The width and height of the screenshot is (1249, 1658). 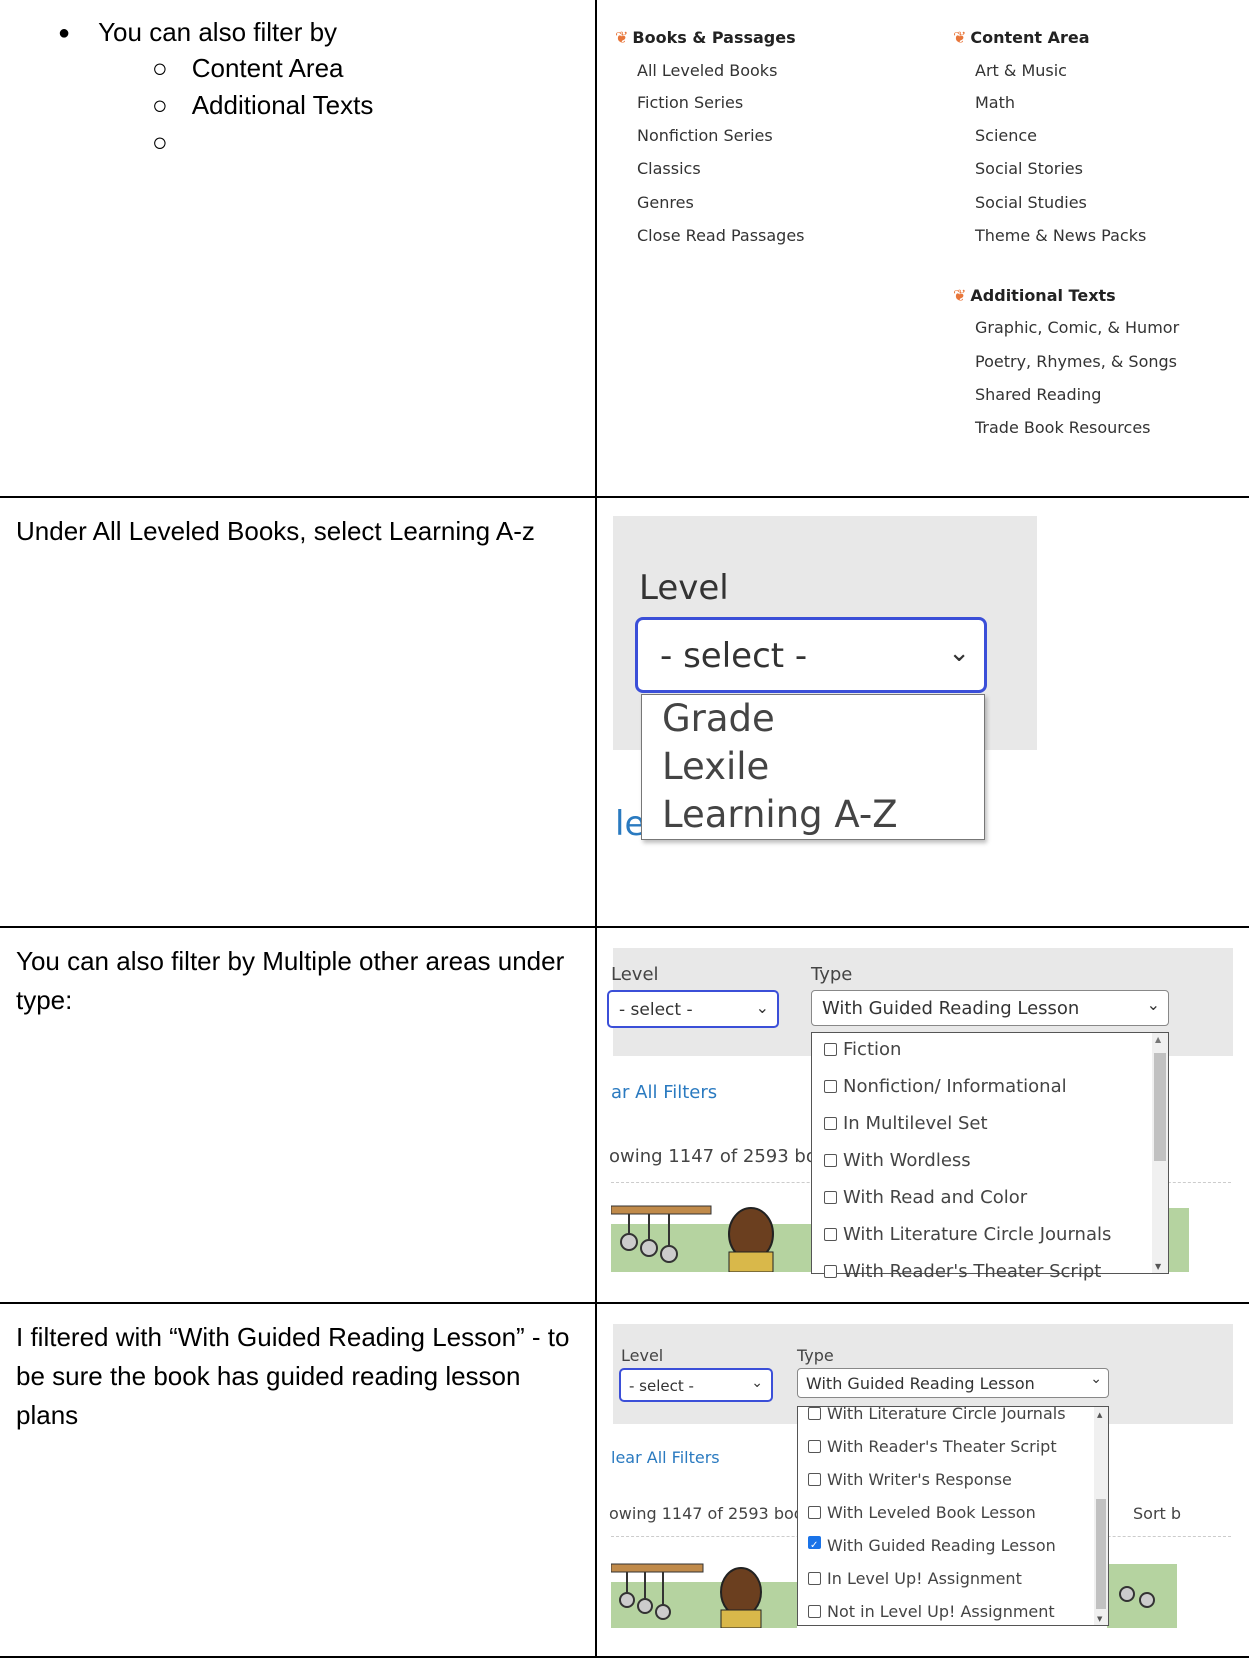 I want to click on option-label: In Level Up! Assignment, so click(x=924, y=1578).